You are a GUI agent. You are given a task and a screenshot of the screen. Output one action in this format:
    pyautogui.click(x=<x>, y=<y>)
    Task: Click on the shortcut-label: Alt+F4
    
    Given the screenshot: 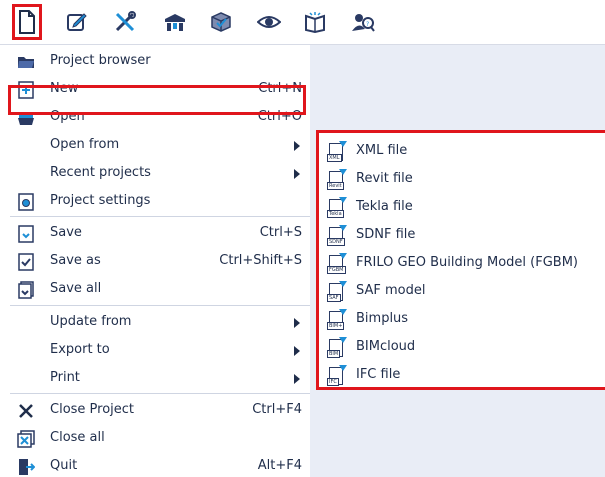 What is the action you would take?
    pyautogui.click(x=279, y=465)
    